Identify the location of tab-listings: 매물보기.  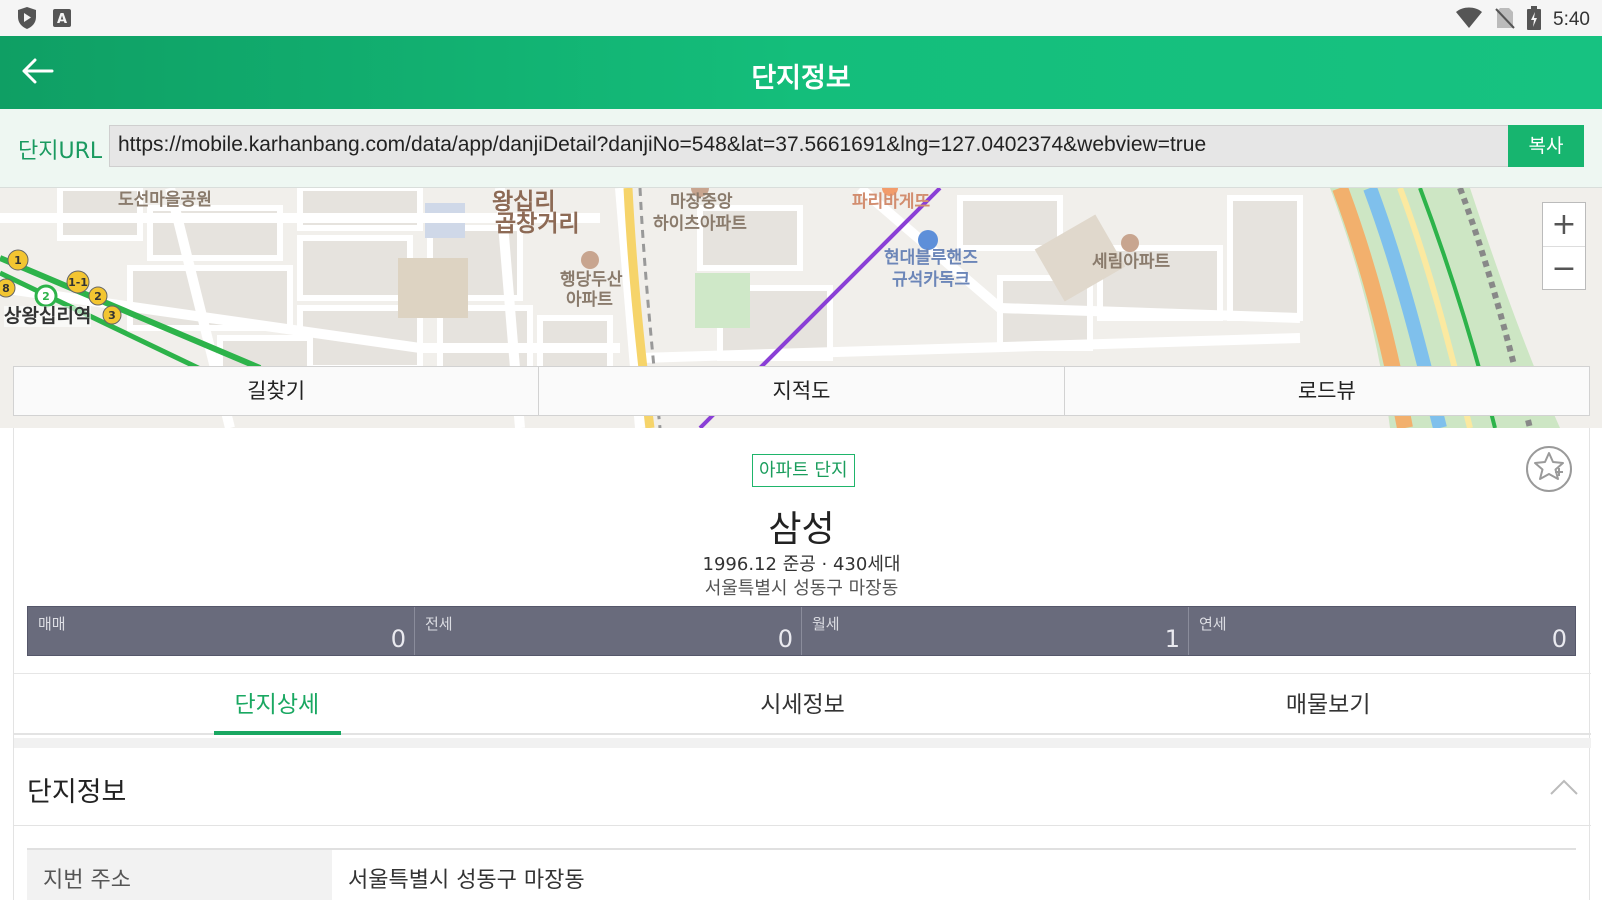
(1328, 703).